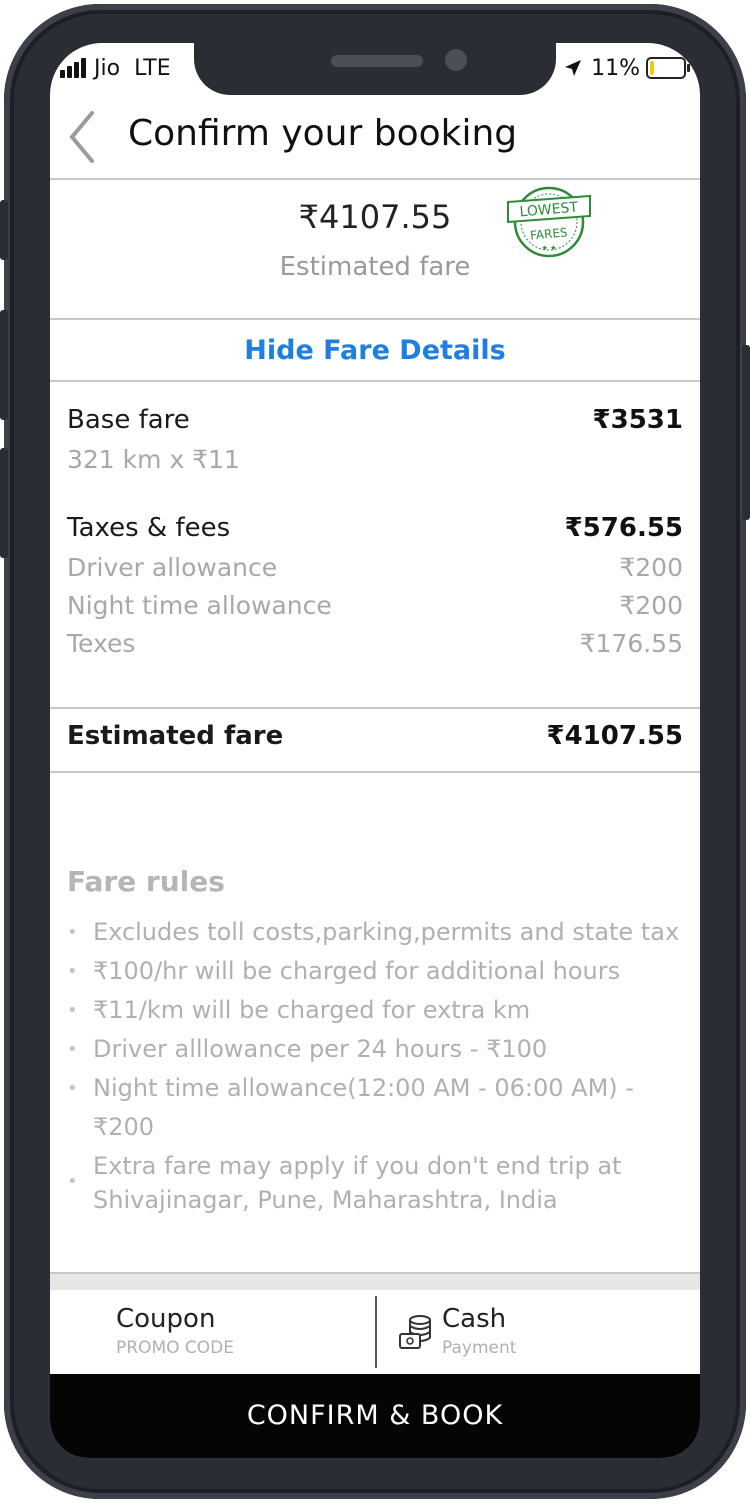  Describe the element at coordinates (84, 137) in the screenshot. I see `back-chevron-icon` at that location.